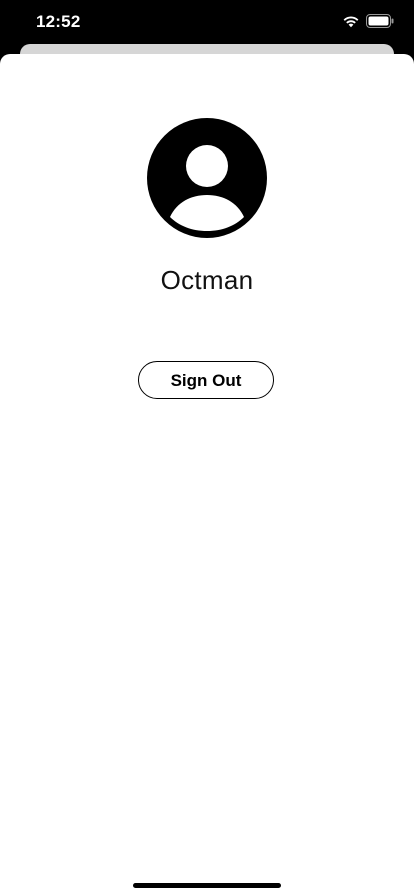 This screenshot has height=896, width=414. What do you see at coordinates (351, 22) in the screenshot?
I see `wifi-icon` at bounding box center [351, 22].